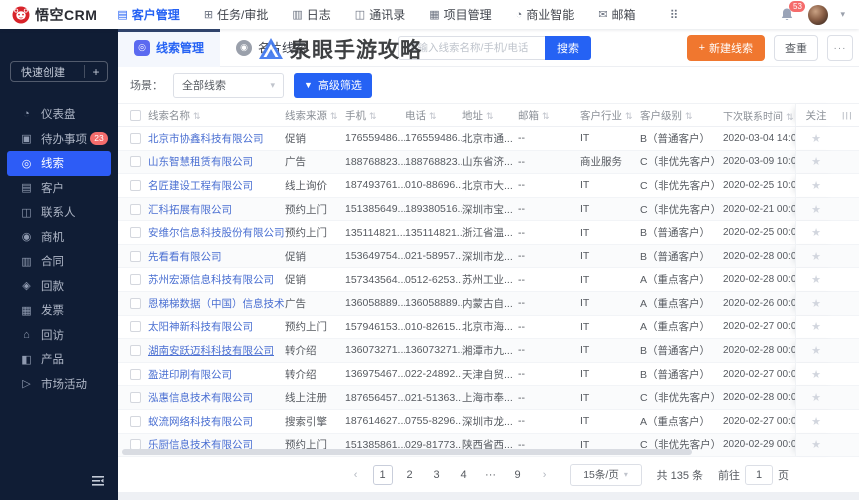  I want to click on page-button-3: 3, so click(437, 475).